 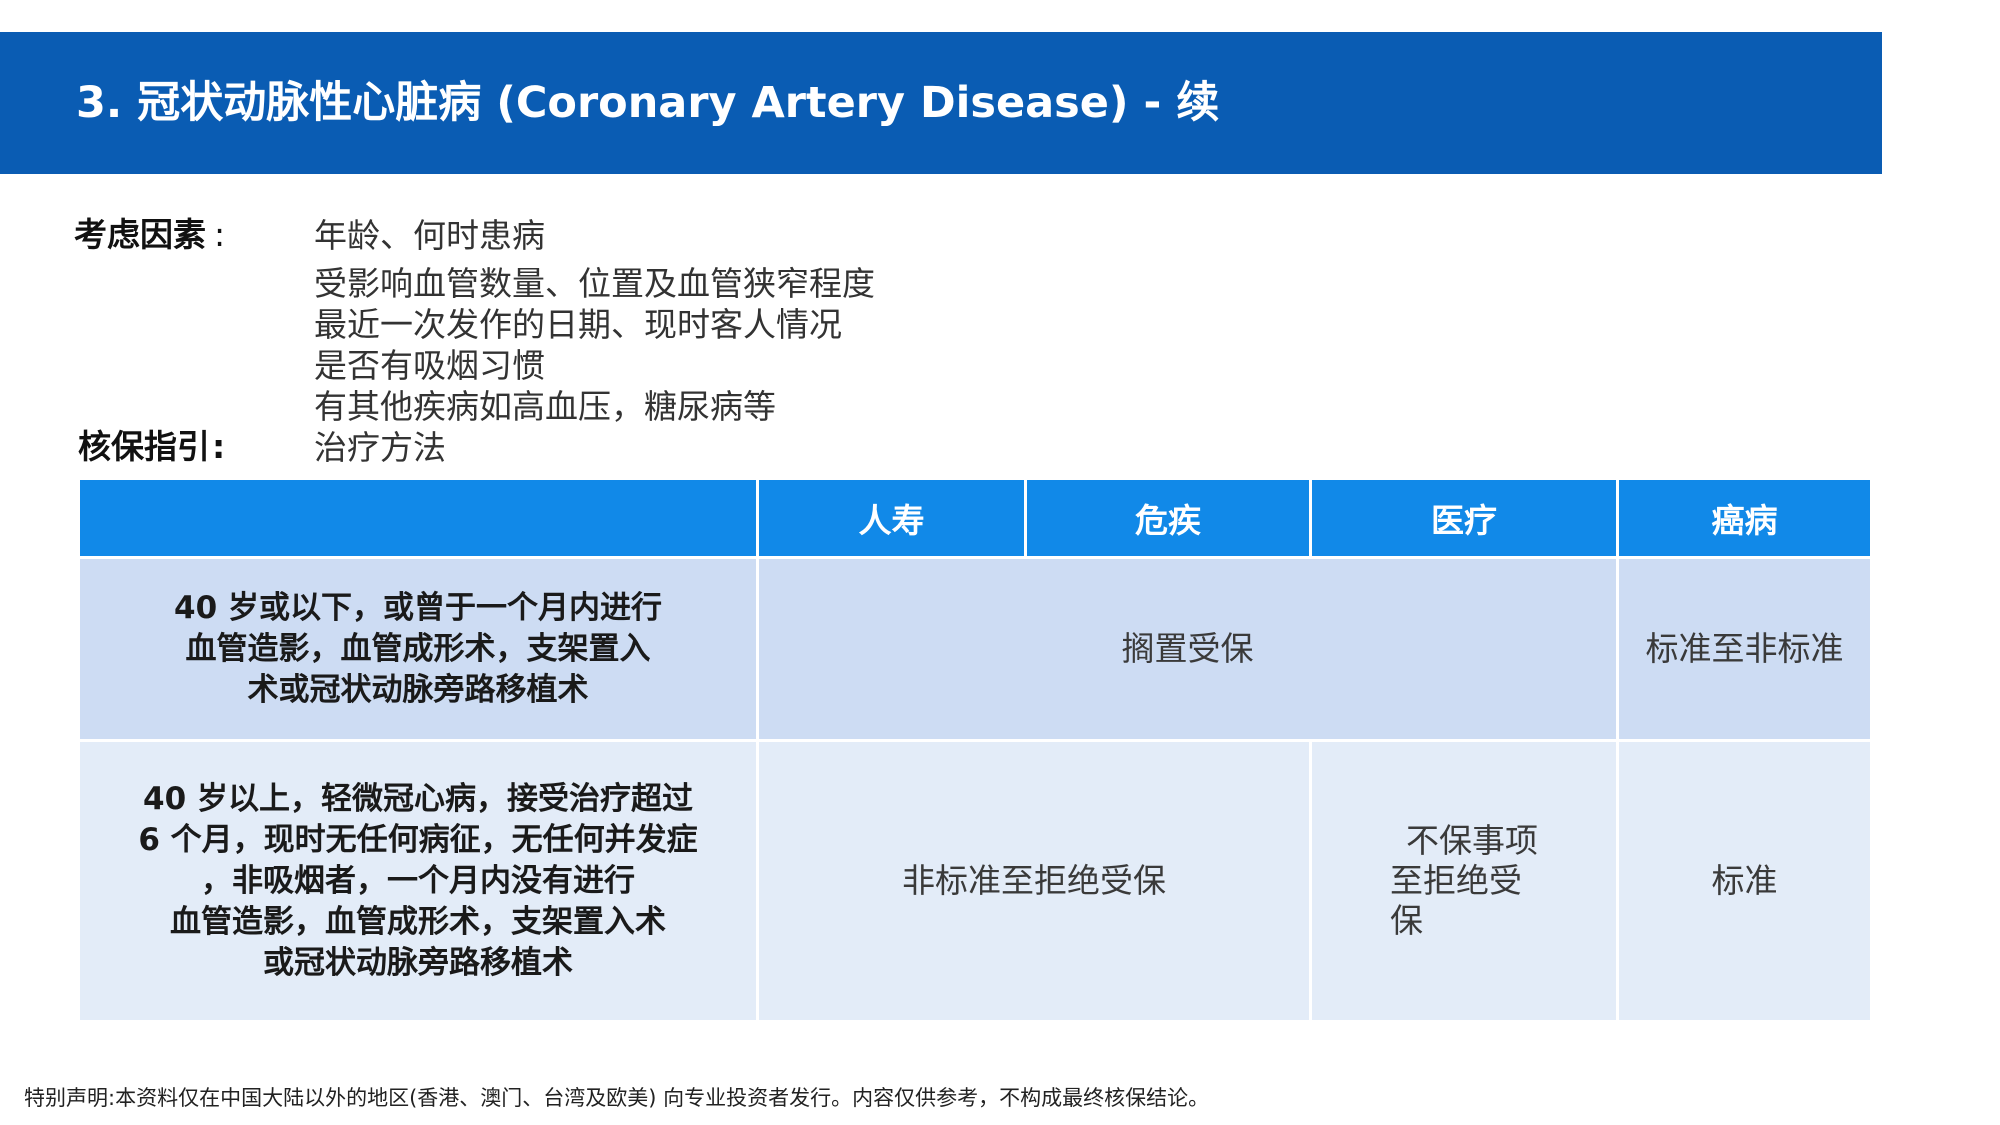 I want to click on condition-line: ，非吸烟者，一个月内没有进行, so click(x=418, y=880).